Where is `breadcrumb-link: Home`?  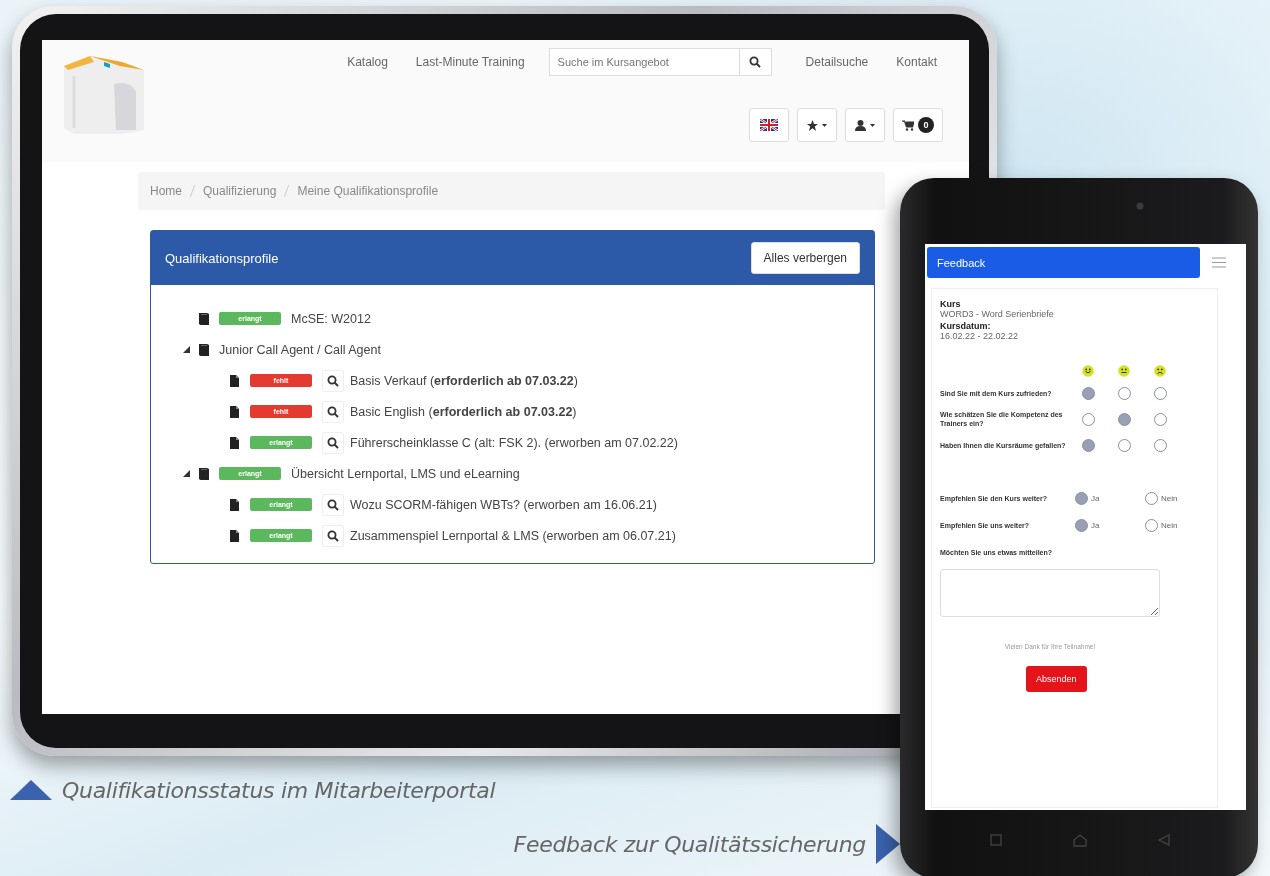 breadcrumb-link: Home is located at coordinates (166, 191).